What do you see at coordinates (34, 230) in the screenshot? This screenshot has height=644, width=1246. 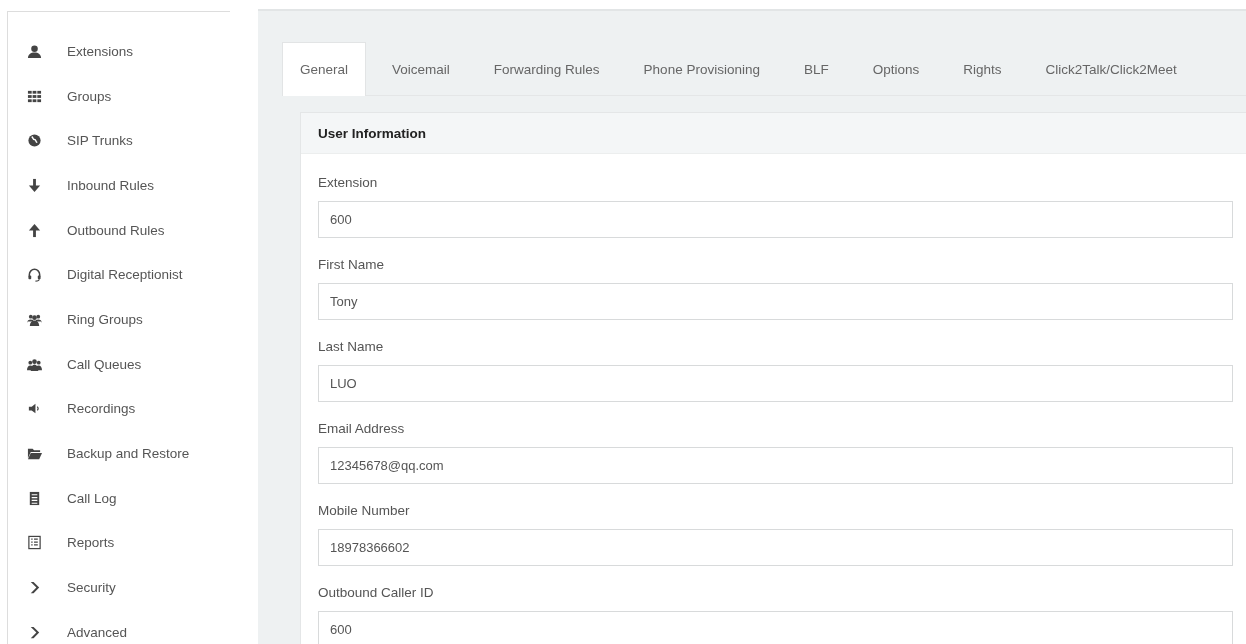 I see `up-arrow-icon` at bounding box center [34, 230].